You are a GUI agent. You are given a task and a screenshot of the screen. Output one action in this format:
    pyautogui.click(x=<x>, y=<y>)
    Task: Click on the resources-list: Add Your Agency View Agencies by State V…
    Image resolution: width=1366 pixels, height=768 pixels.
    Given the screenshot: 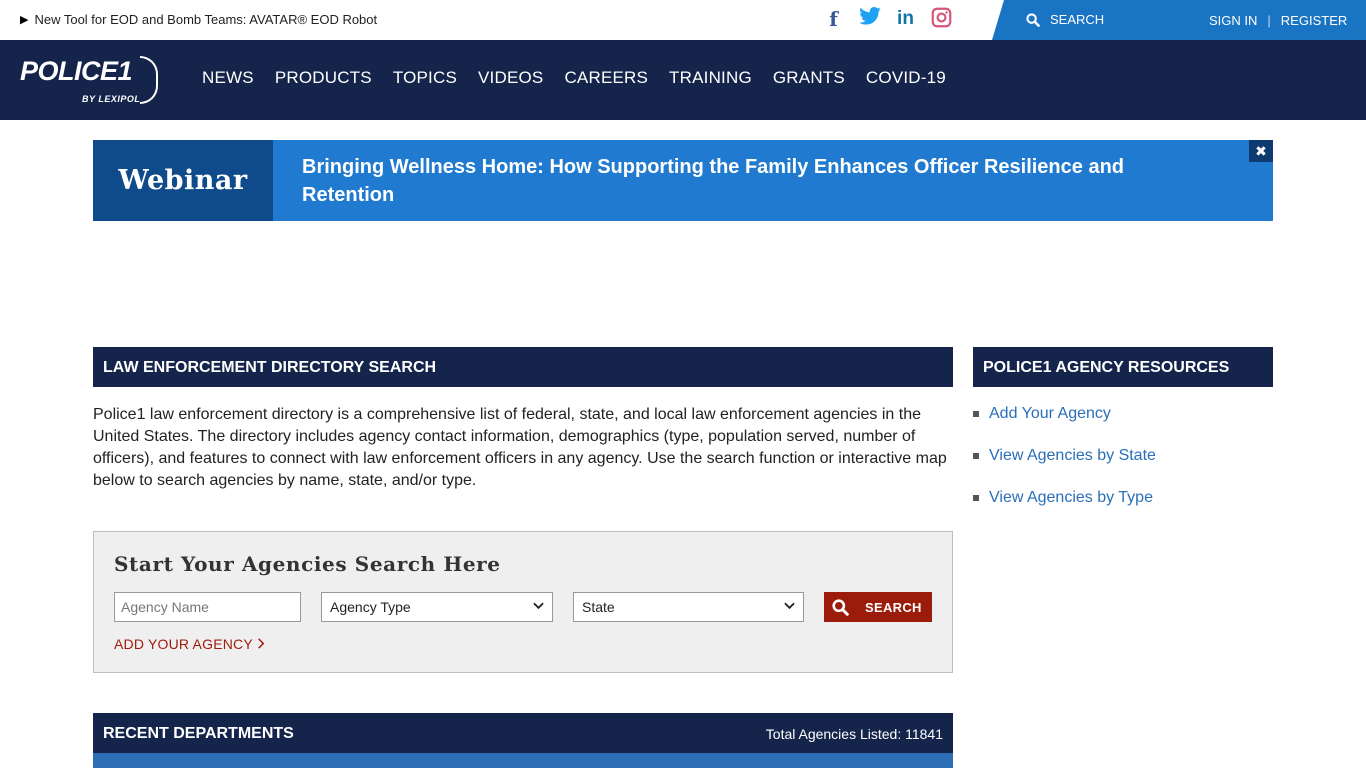 What is the action you would take?
    pyautogui.click(x=1064, y=467)
    